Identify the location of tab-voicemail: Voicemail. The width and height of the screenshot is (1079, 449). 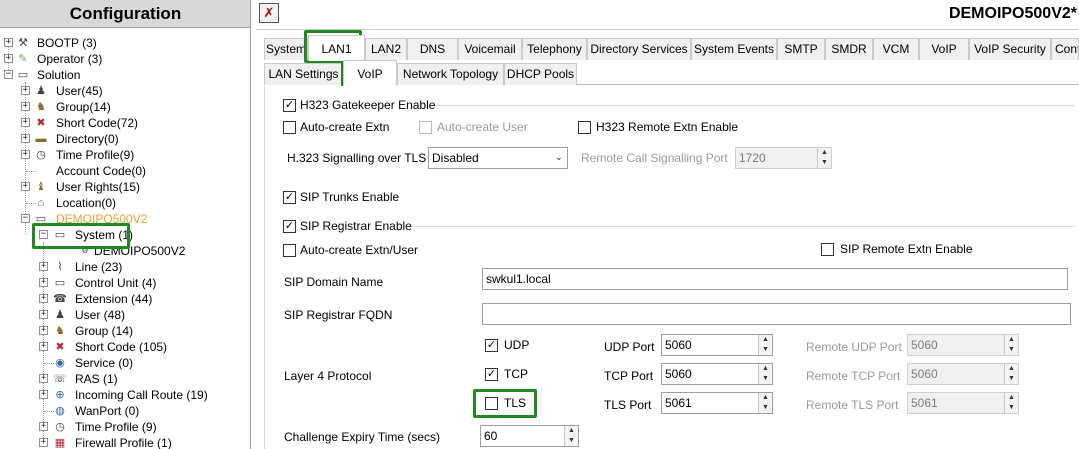
(490, 49).